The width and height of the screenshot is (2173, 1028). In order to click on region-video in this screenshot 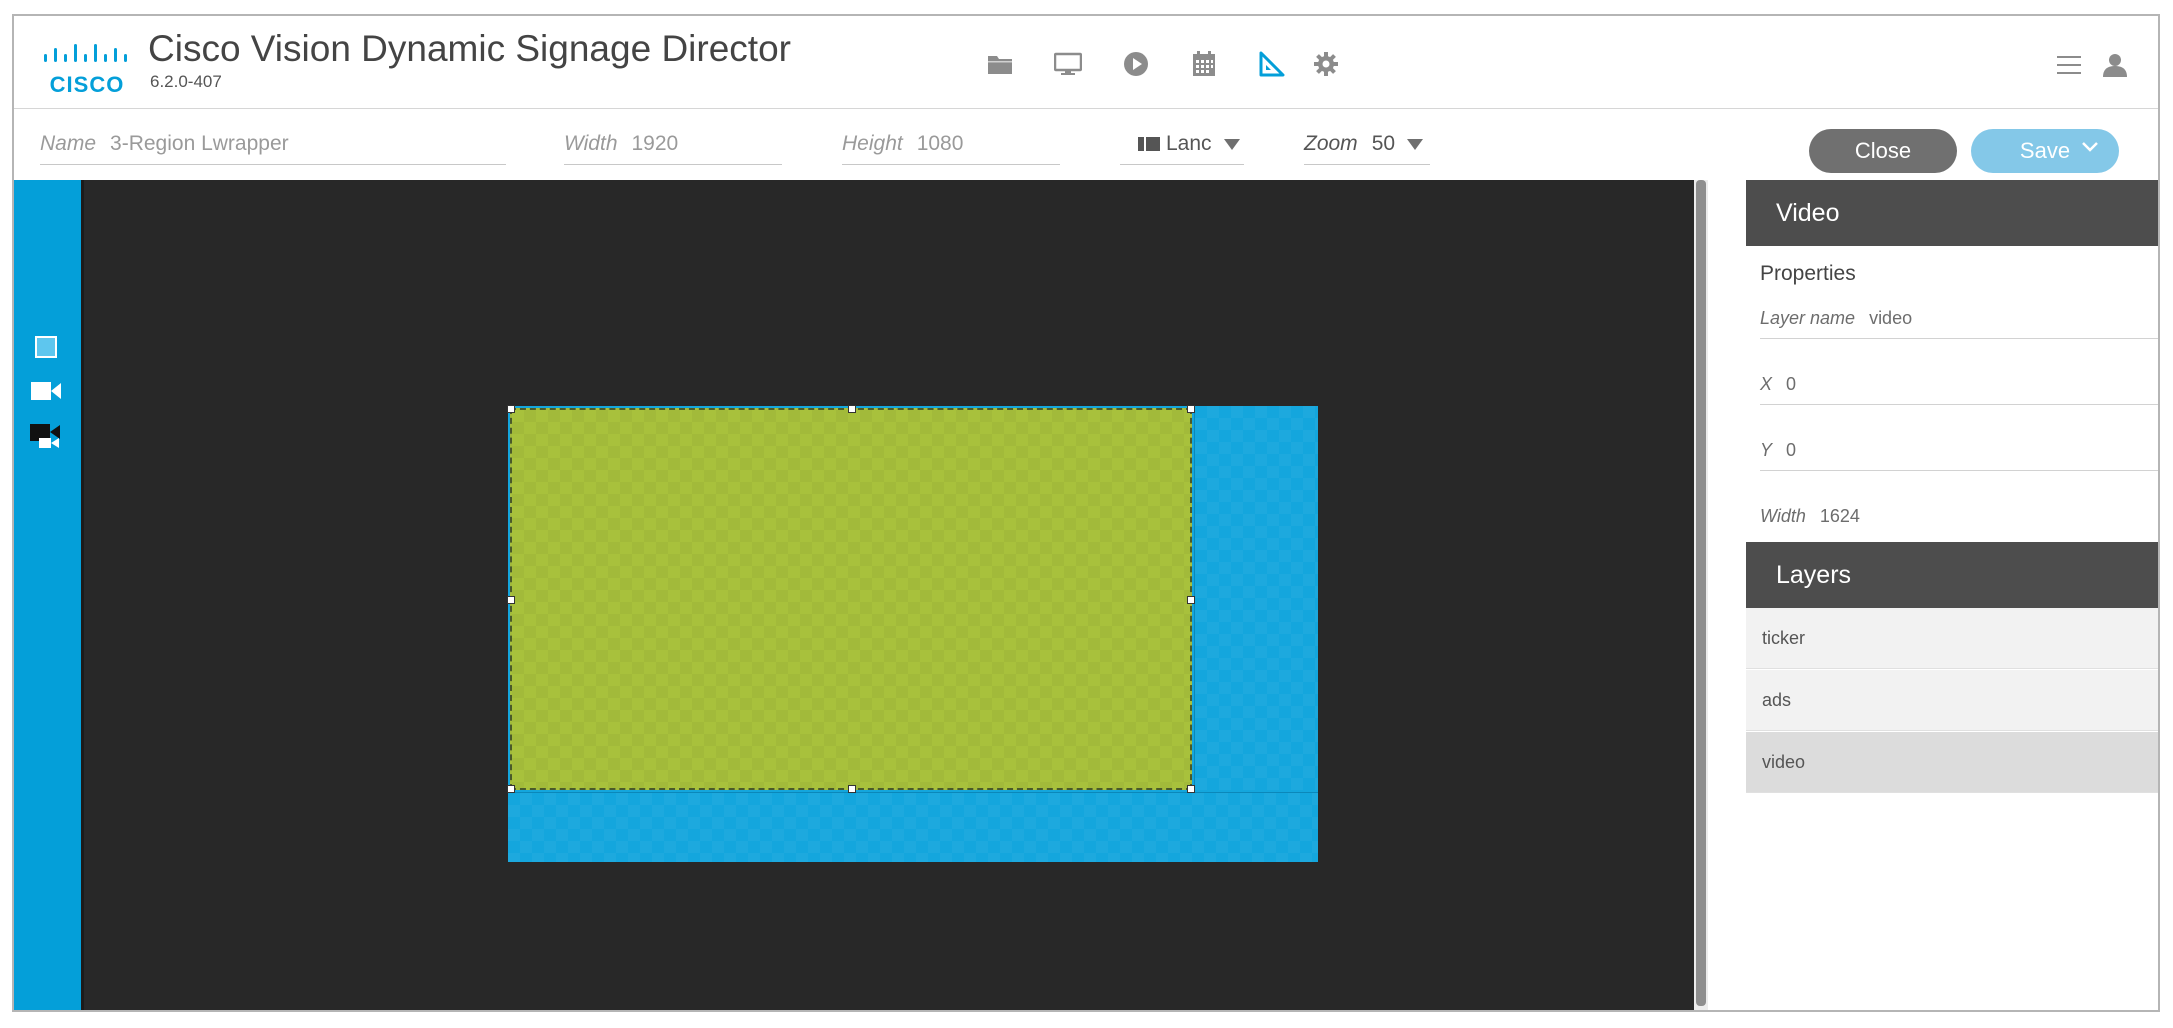, I will do `click(851, 599)`.